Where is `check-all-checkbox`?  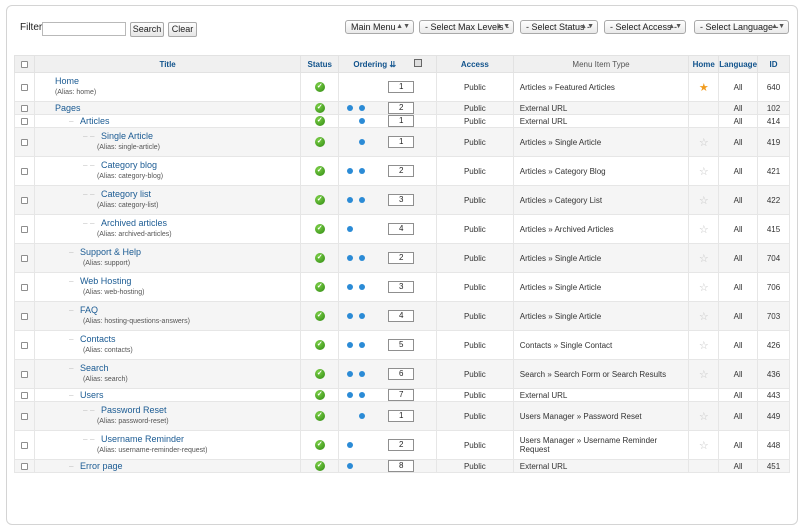 check-all-checkbox is located at coordinates (24, 64).